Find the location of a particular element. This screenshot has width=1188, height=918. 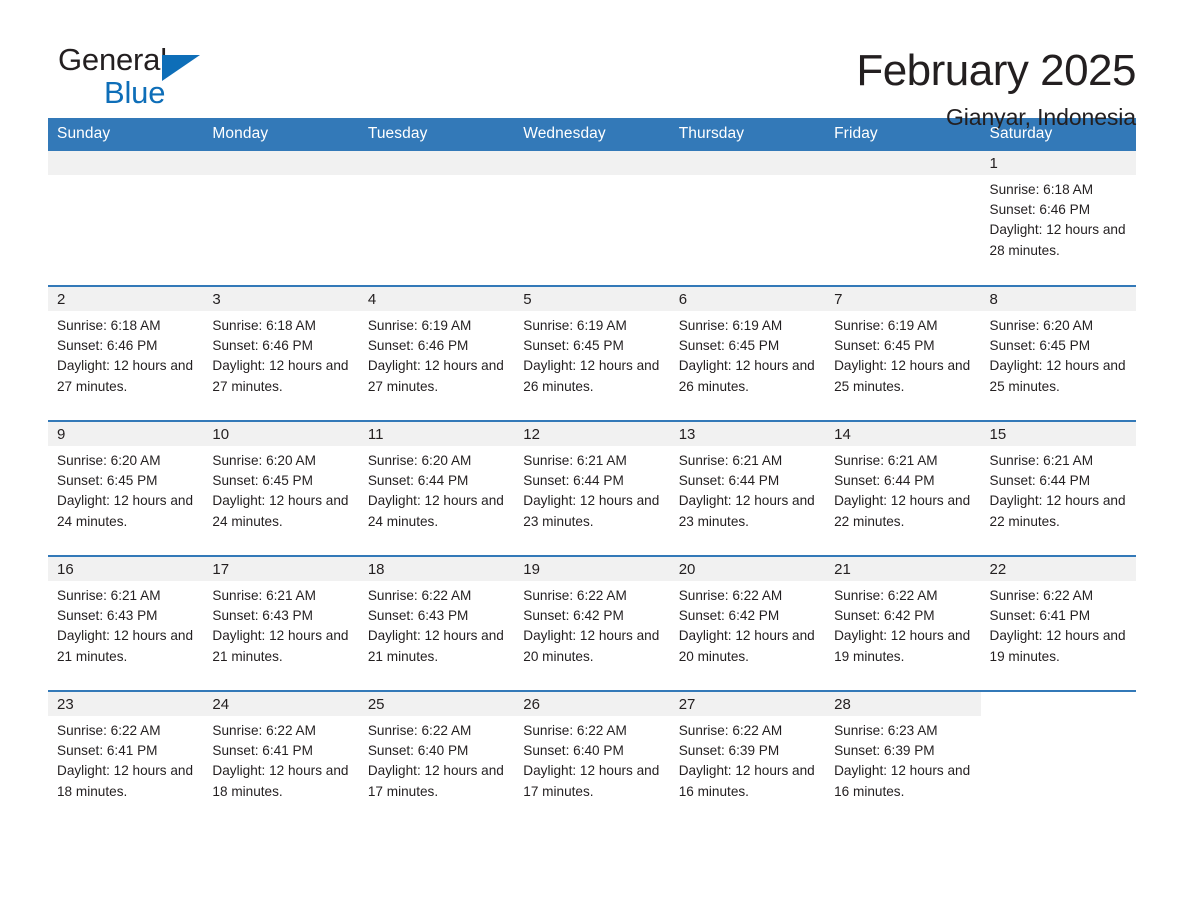

brand-logo: General Blue is located at coordinates (133, 80).